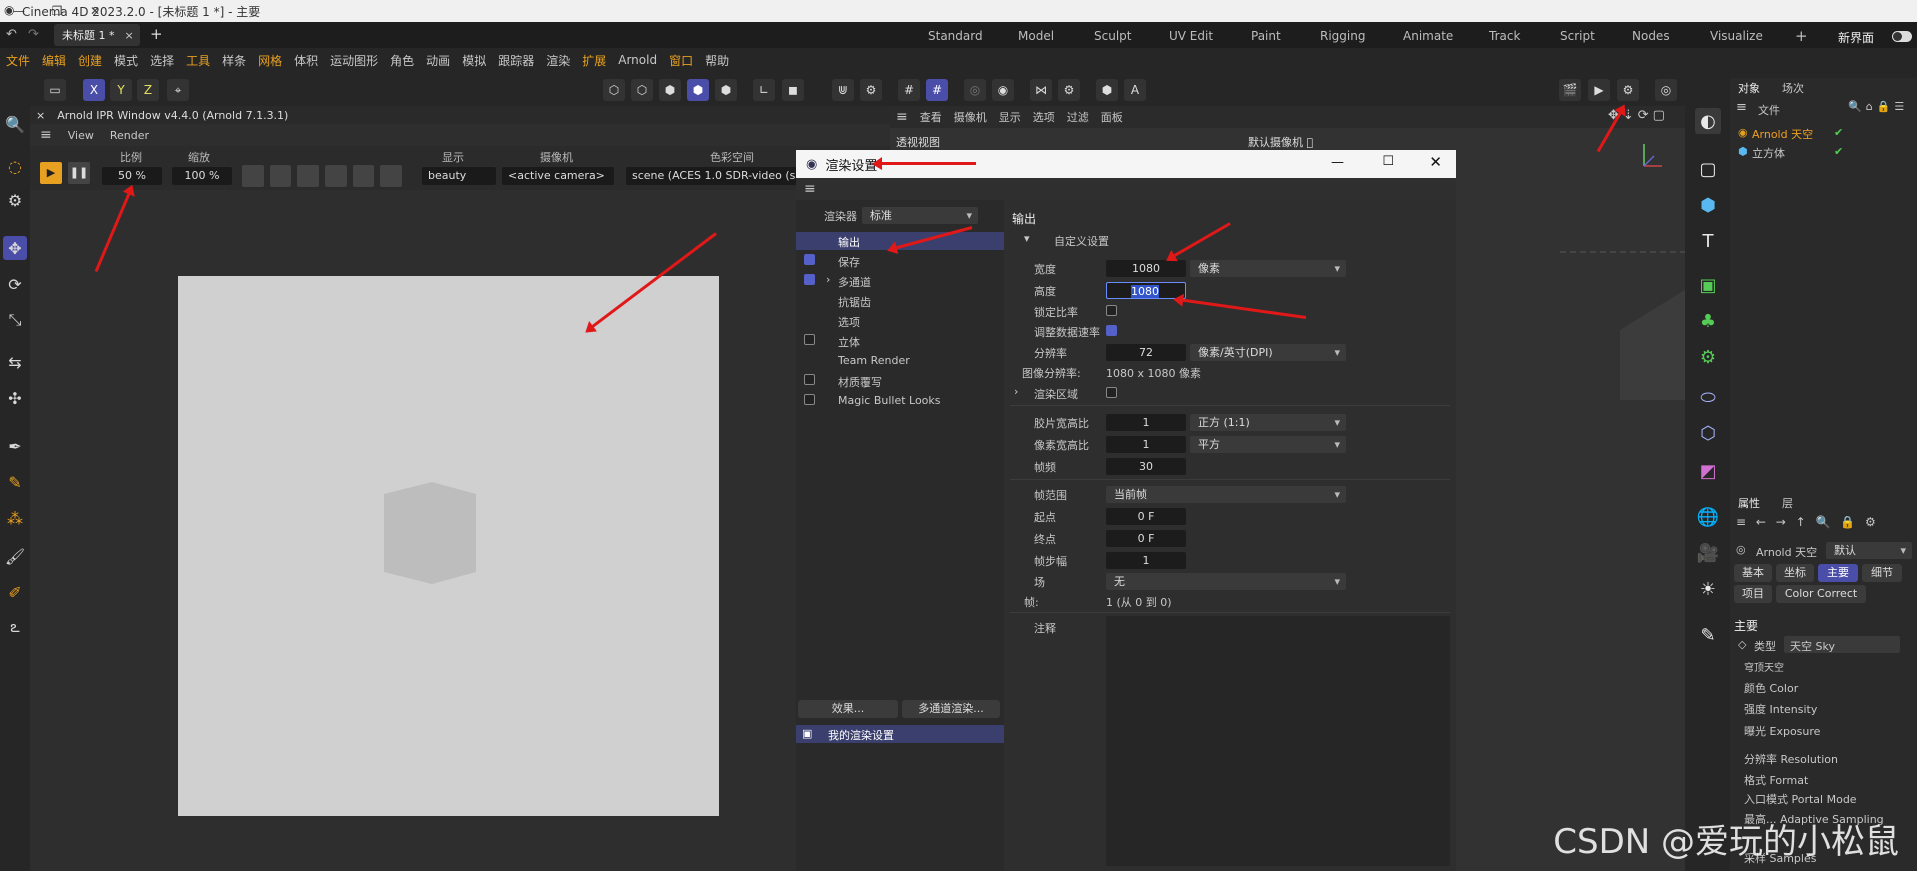 This screenshot has width=1917, height=871. I want to click on menu-mode: 模式, so click(126, 60).